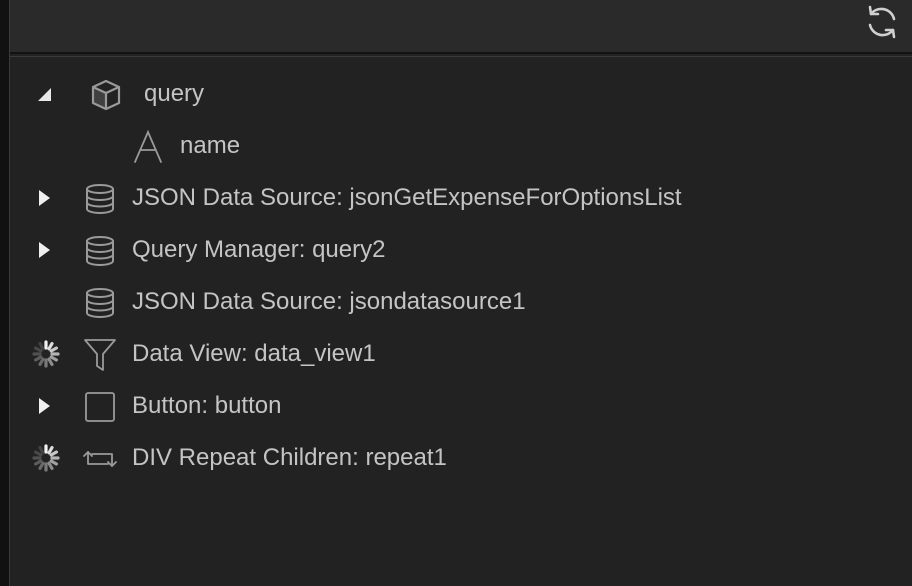 The image size is (912, 586). I want to click on tree-item-query: query, so click(461, 94).